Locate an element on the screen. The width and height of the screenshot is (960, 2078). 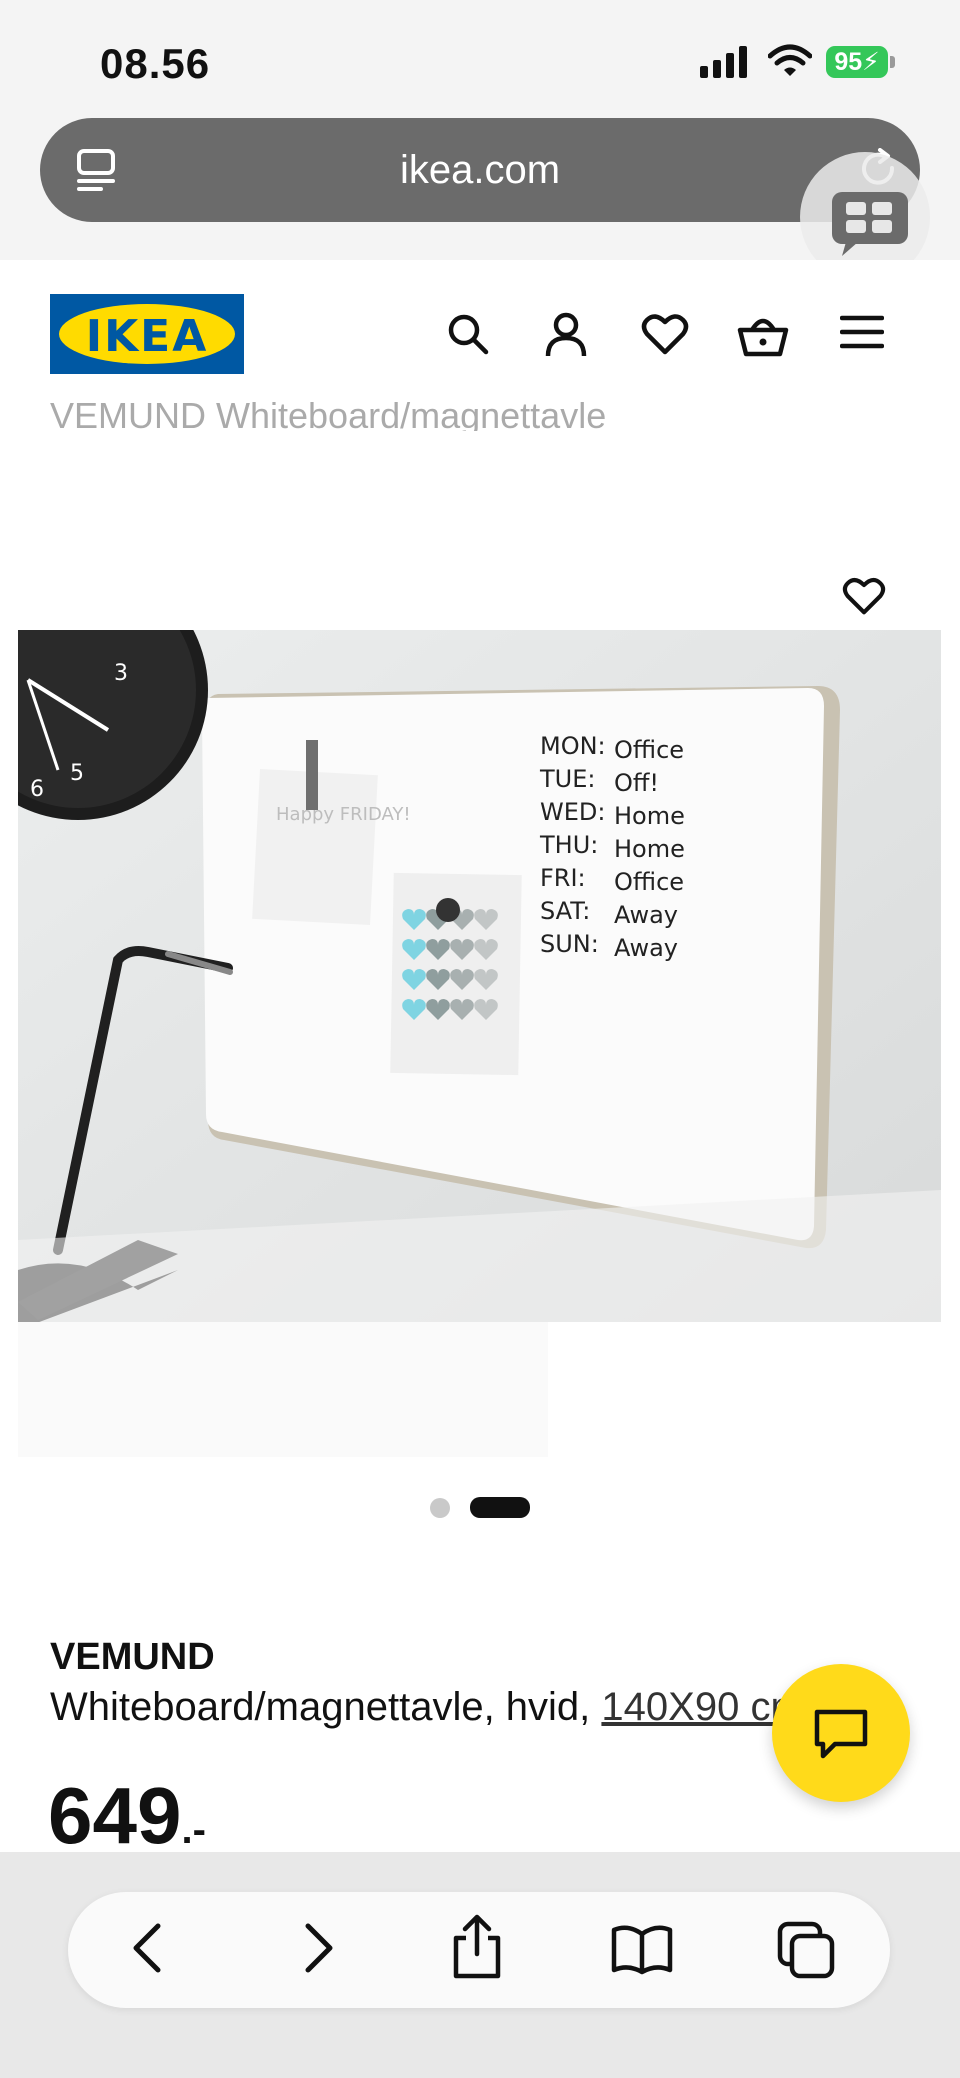
status-bar: 08.56 95 ⚡ is located at coordinates (480, 55).